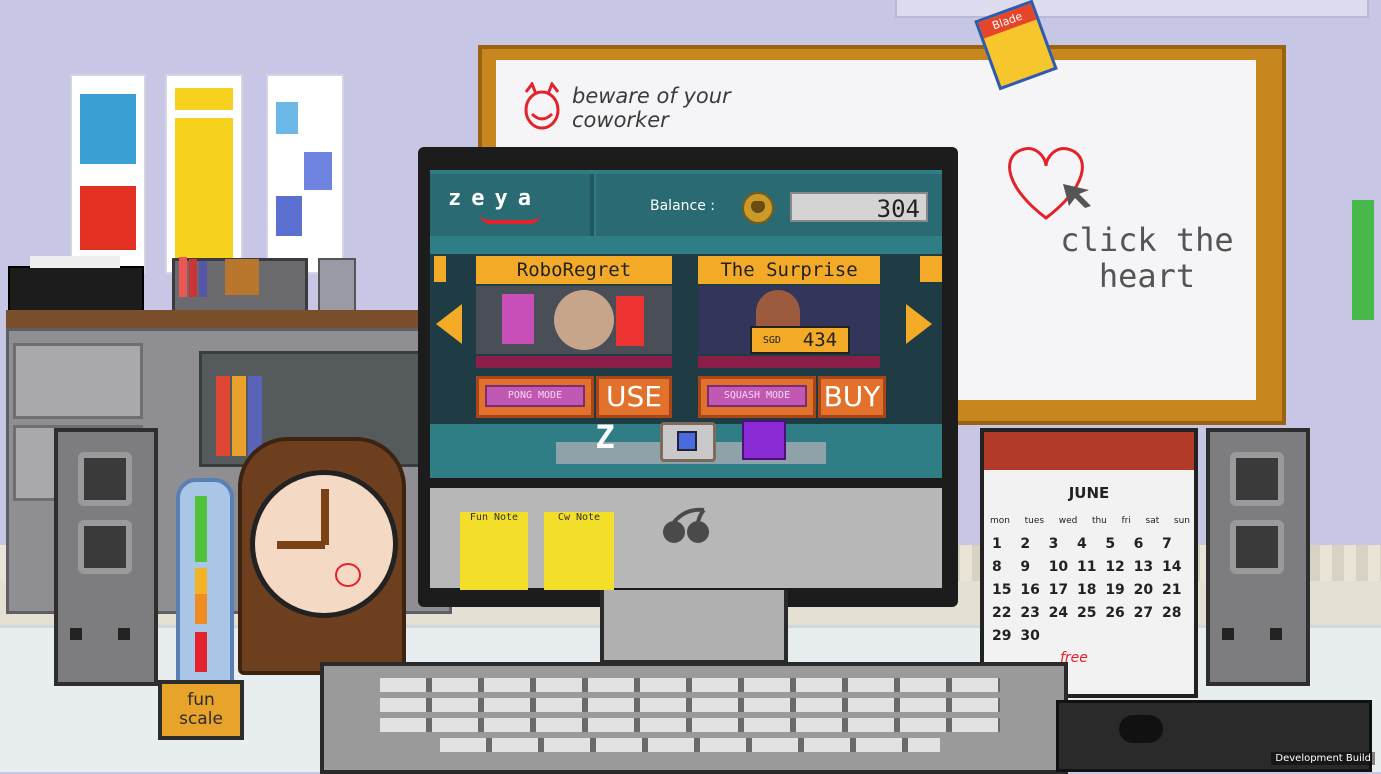  What do you see at coordinates (78, 381) in the screenshot?
I see `cabinet-drawer` at bounding box center [78, 381].